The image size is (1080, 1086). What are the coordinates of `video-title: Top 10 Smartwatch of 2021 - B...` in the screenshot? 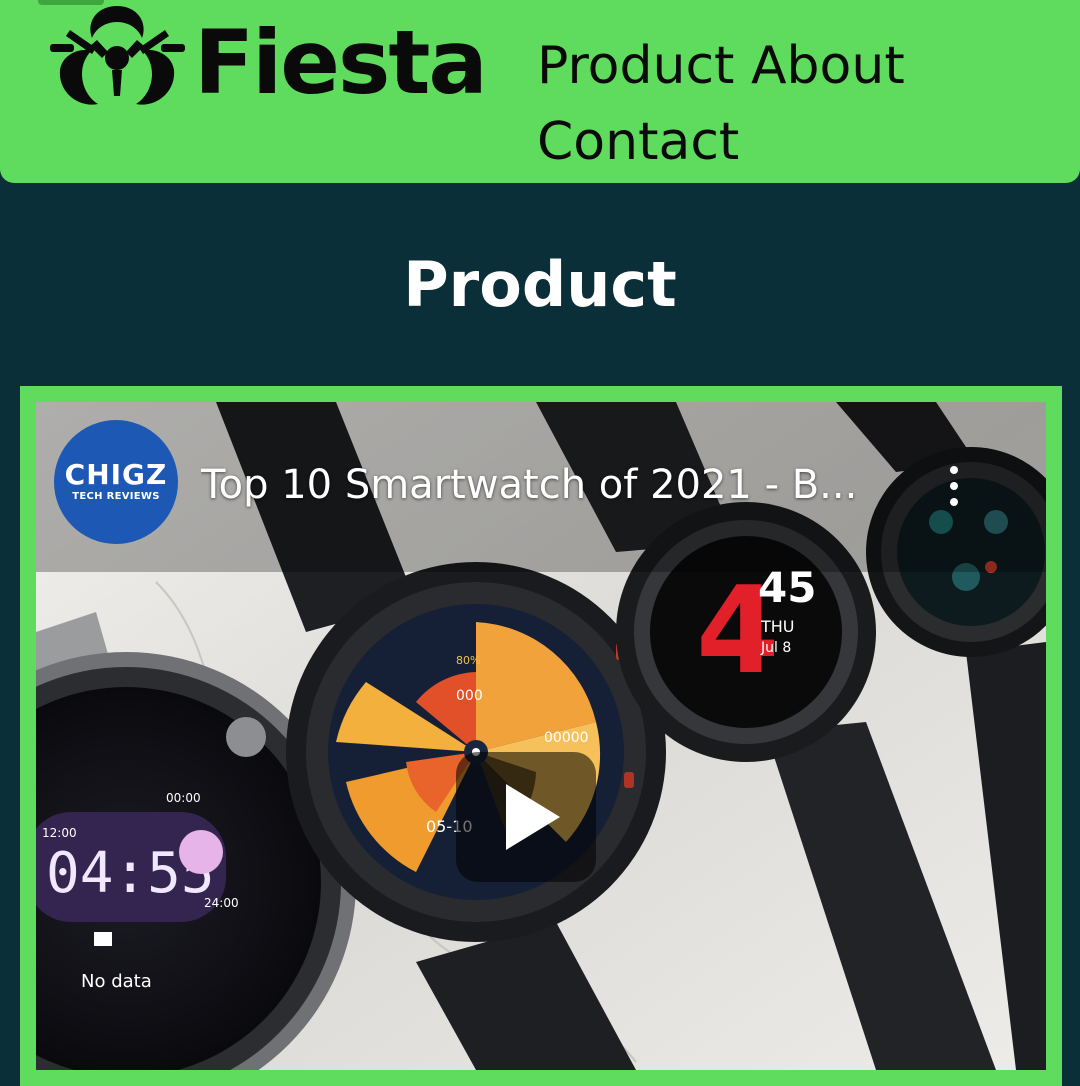 It's located at (551, 485).